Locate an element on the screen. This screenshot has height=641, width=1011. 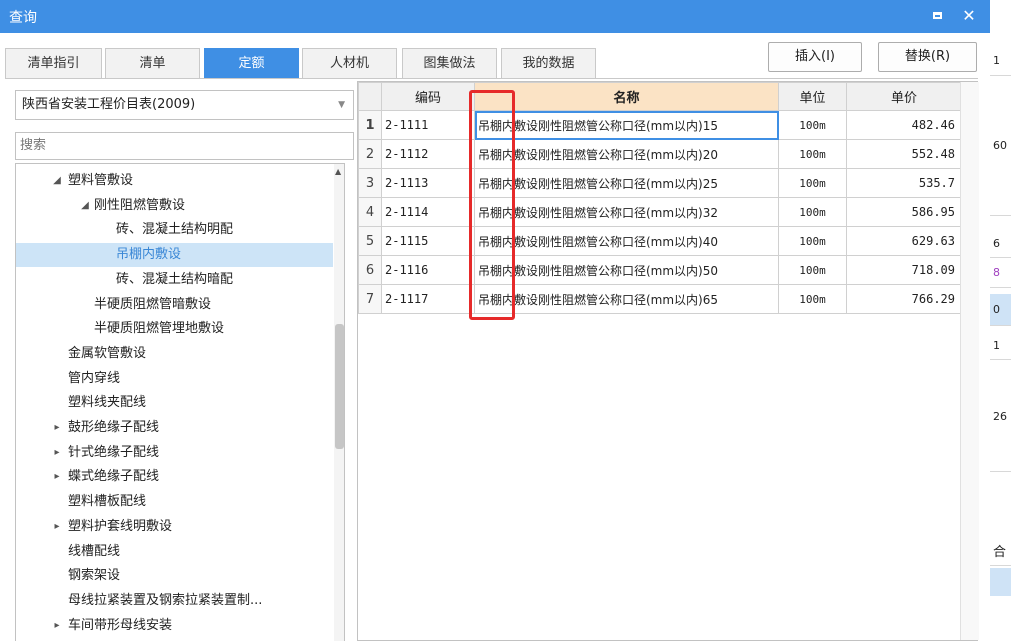
tree-item: 半硬质阻燃管埋地敷设 is located at coordinates (174, 329).